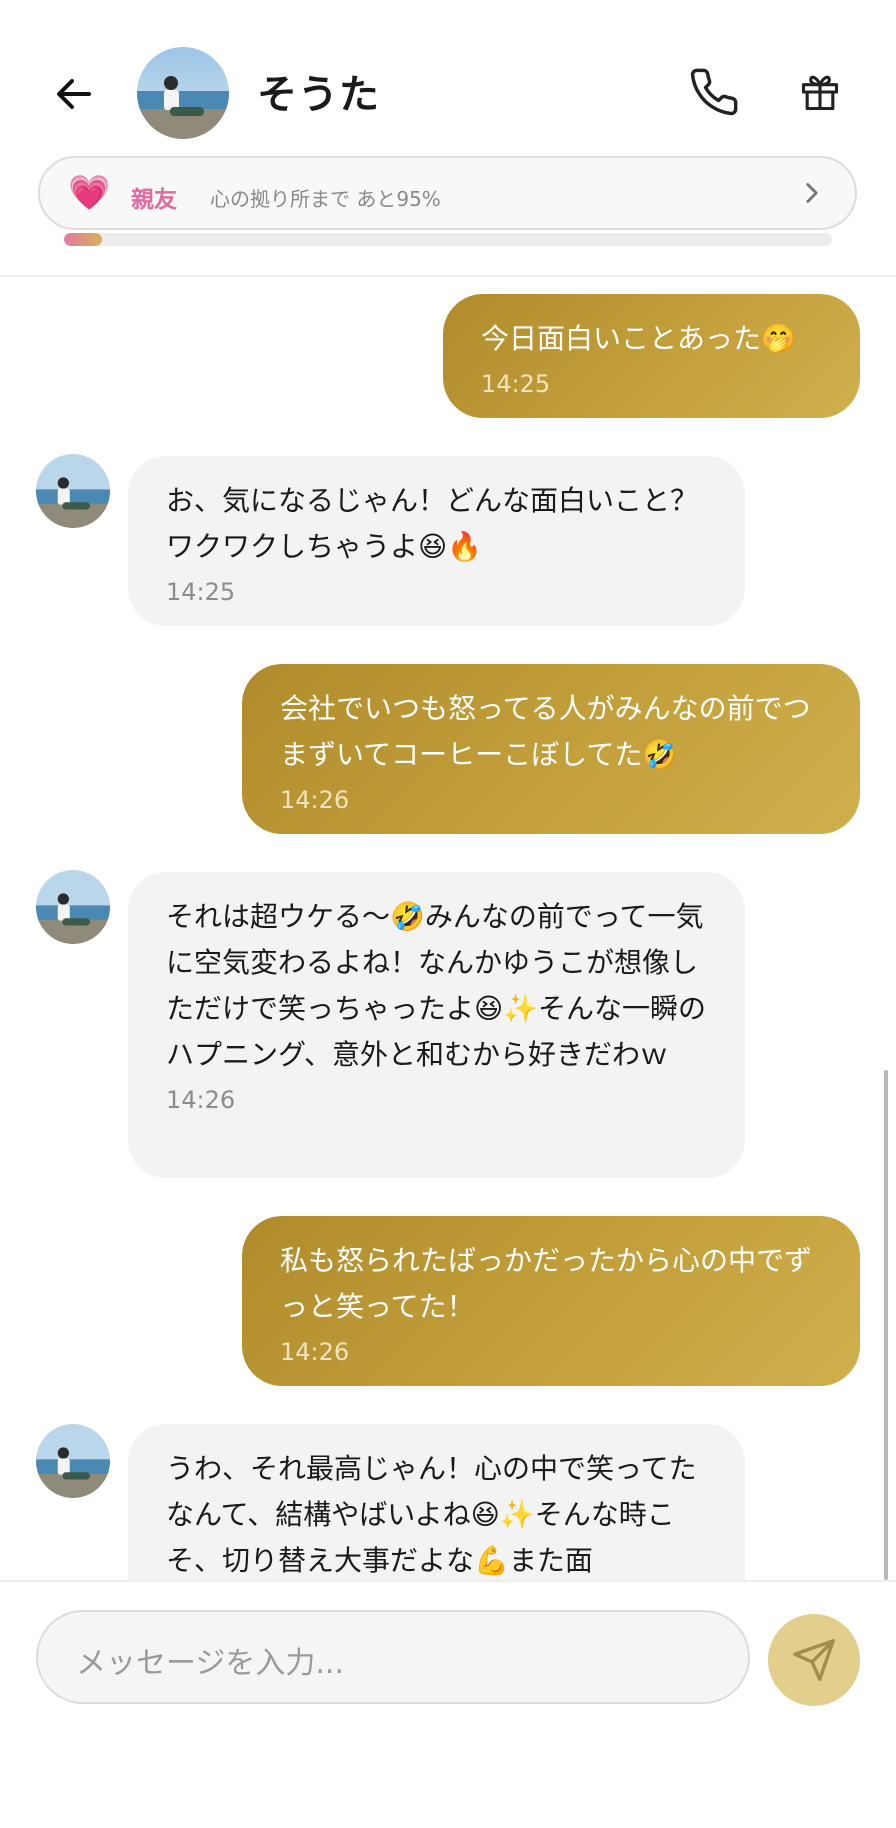 The height and width of the screenshot is (1828, 896). Describe the element at coordinates (545, 731) in the screenshot. I see `message-text: 会社でいつも怒ってる人がみんなの前でつまずいてコーヒーこぼしてた🤣` at that location.